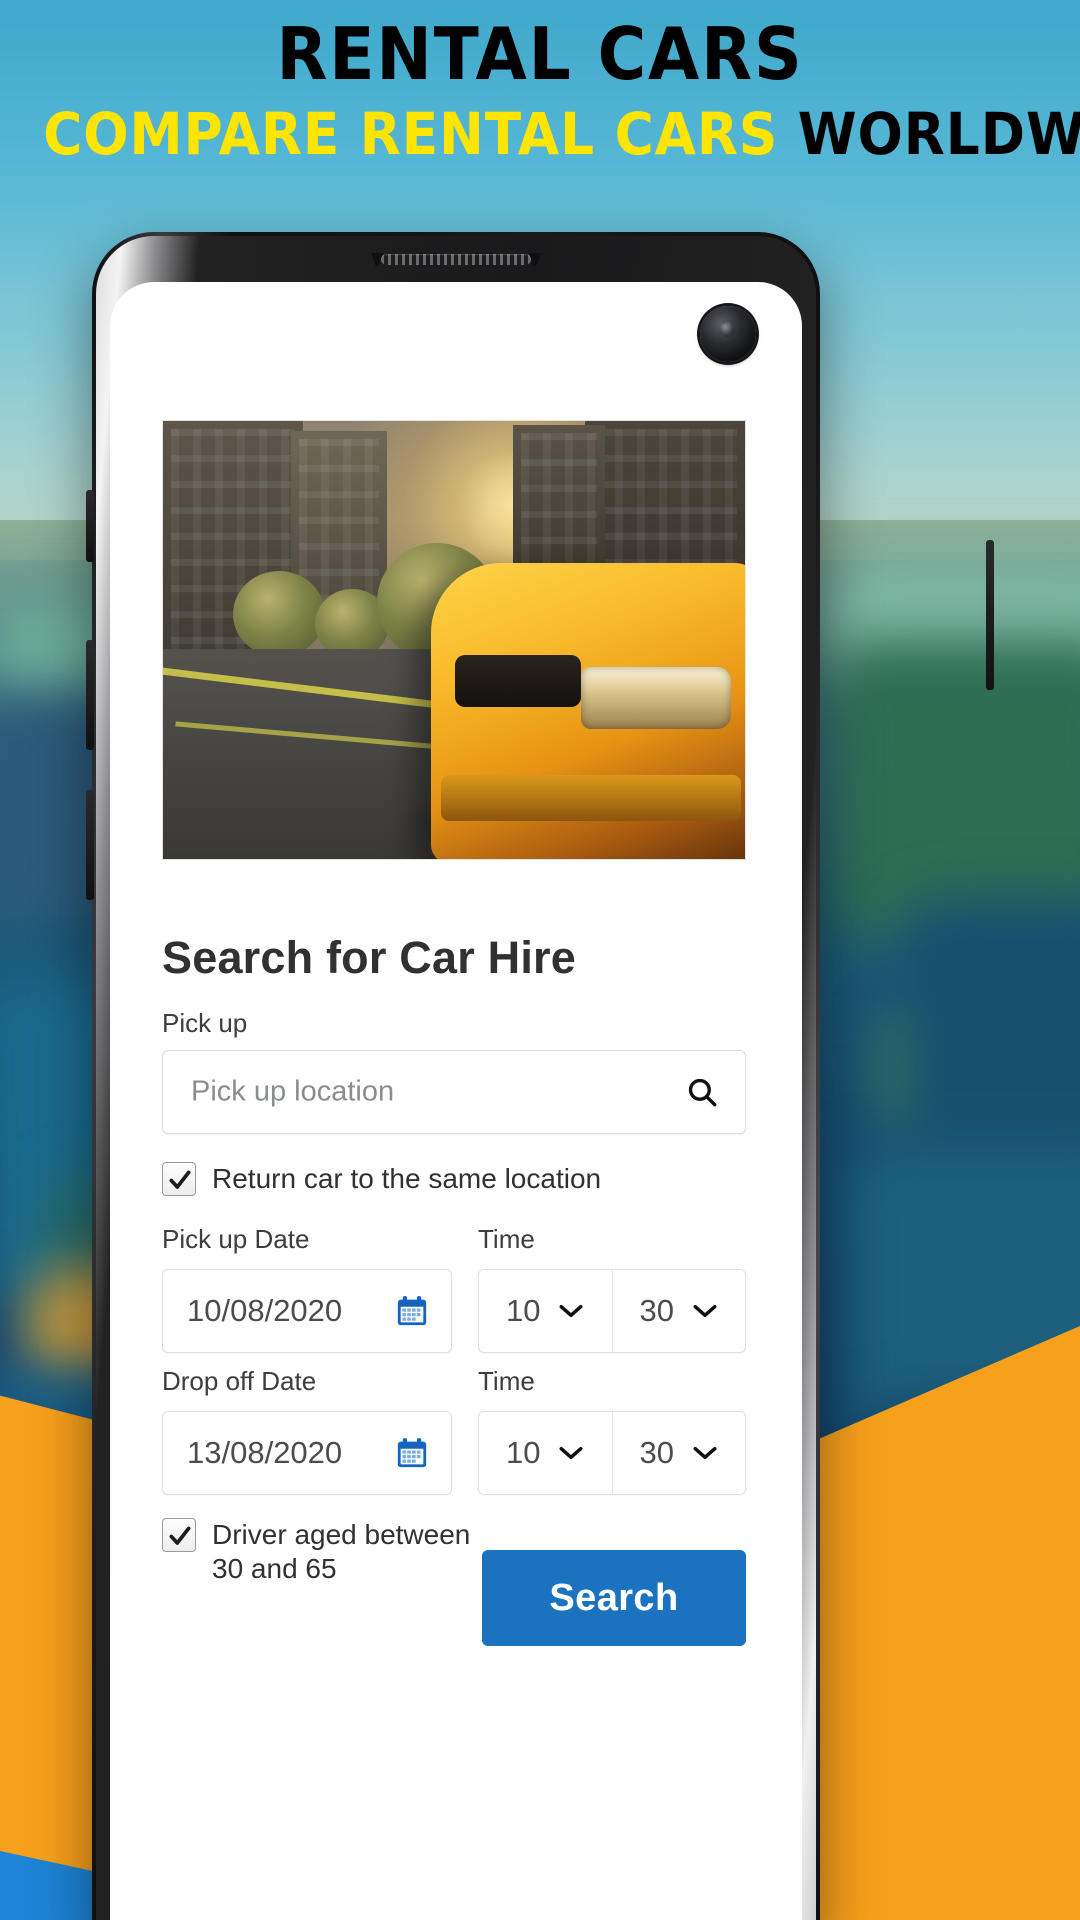  I want to click on pickup-location-placeholder: Pick up location, so click(293, 1091).